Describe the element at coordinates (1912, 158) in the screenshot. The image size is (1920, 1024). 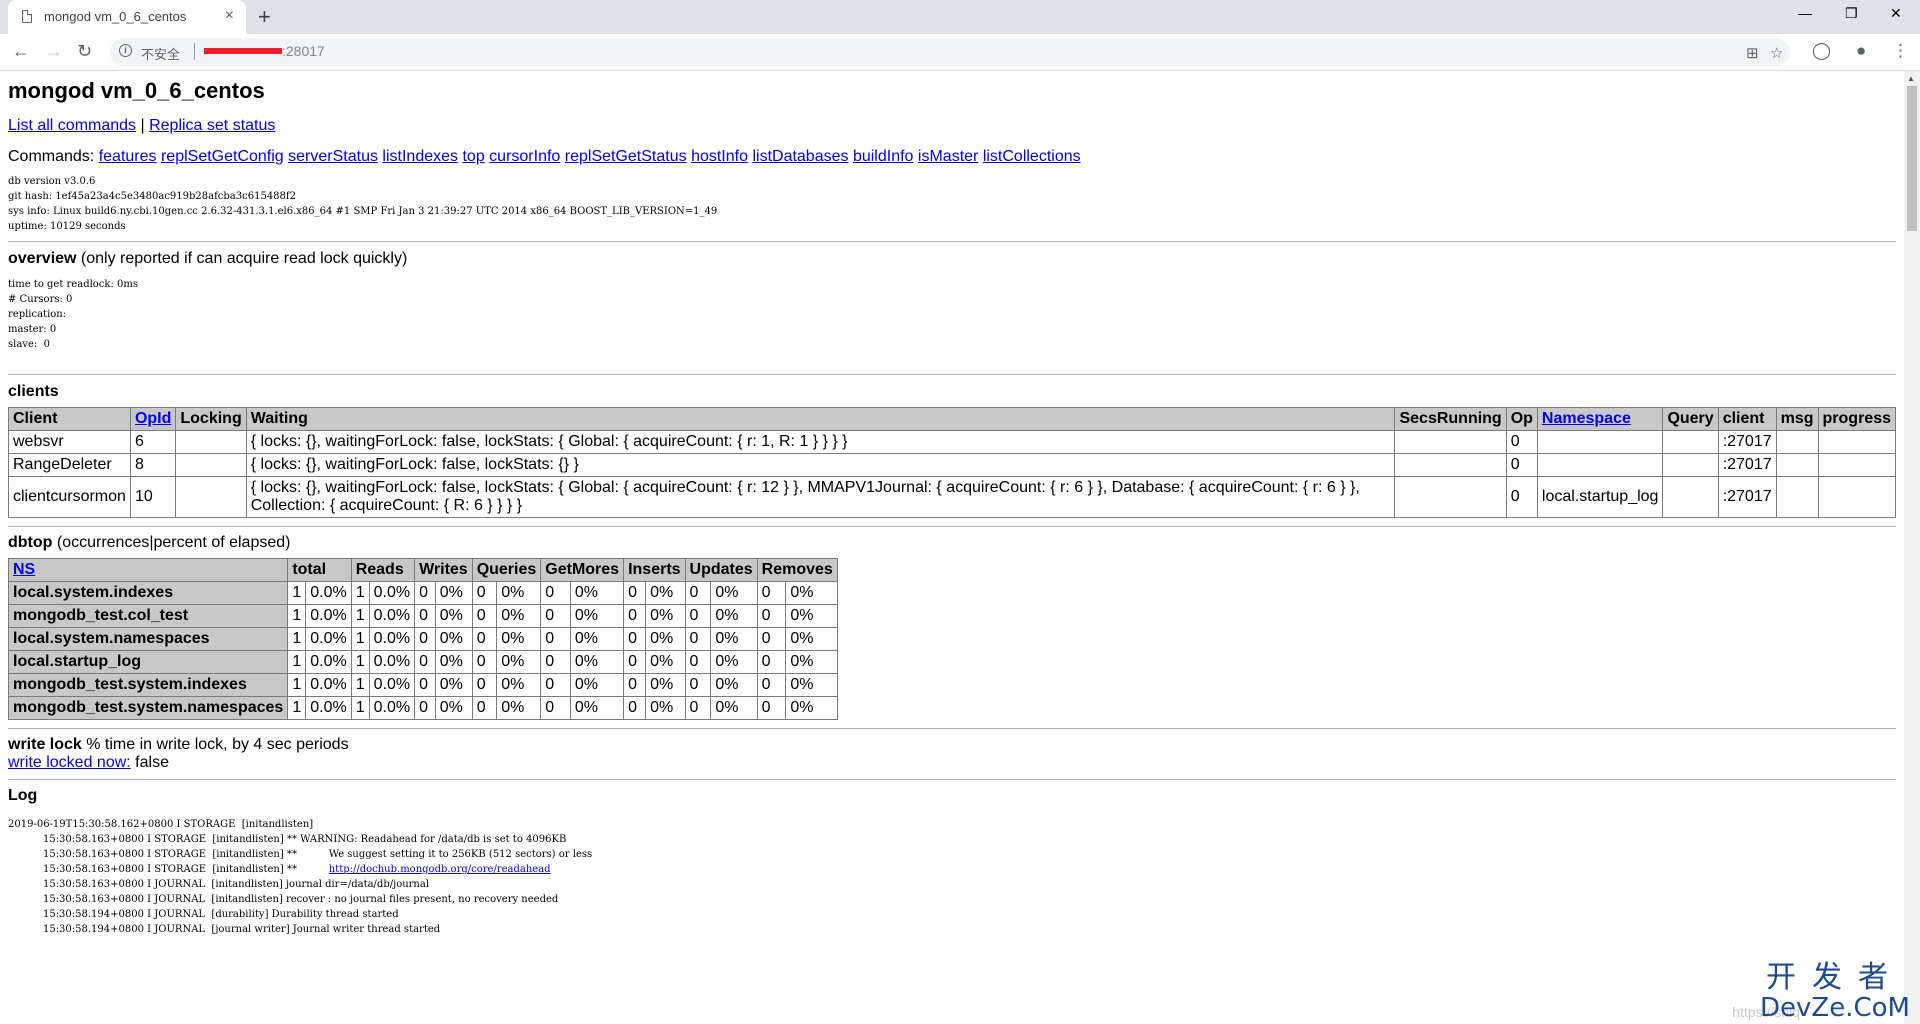
I see `scroll-thumb` at that location.